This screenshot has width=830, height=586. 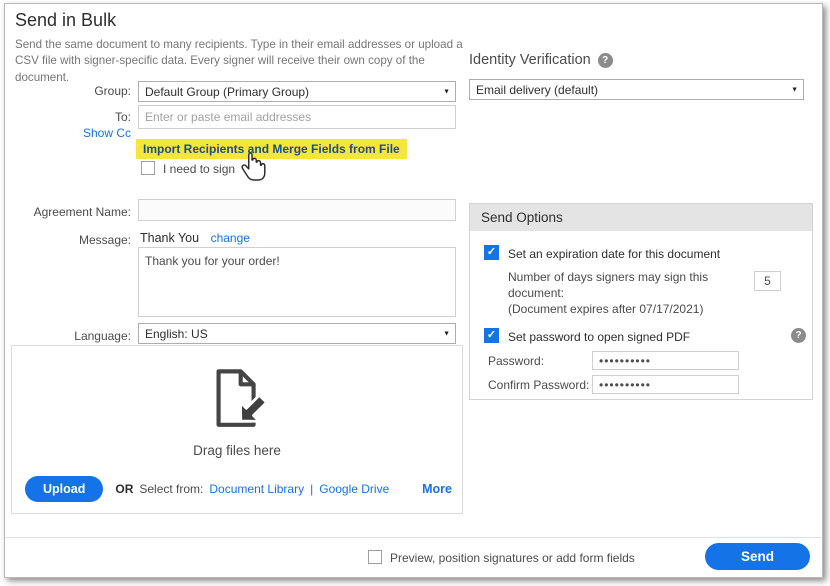 What do you see at coordinates (297, 333) in the screenshot?
I see `language-select: English: US ▼` at bounding box center [297, 333].